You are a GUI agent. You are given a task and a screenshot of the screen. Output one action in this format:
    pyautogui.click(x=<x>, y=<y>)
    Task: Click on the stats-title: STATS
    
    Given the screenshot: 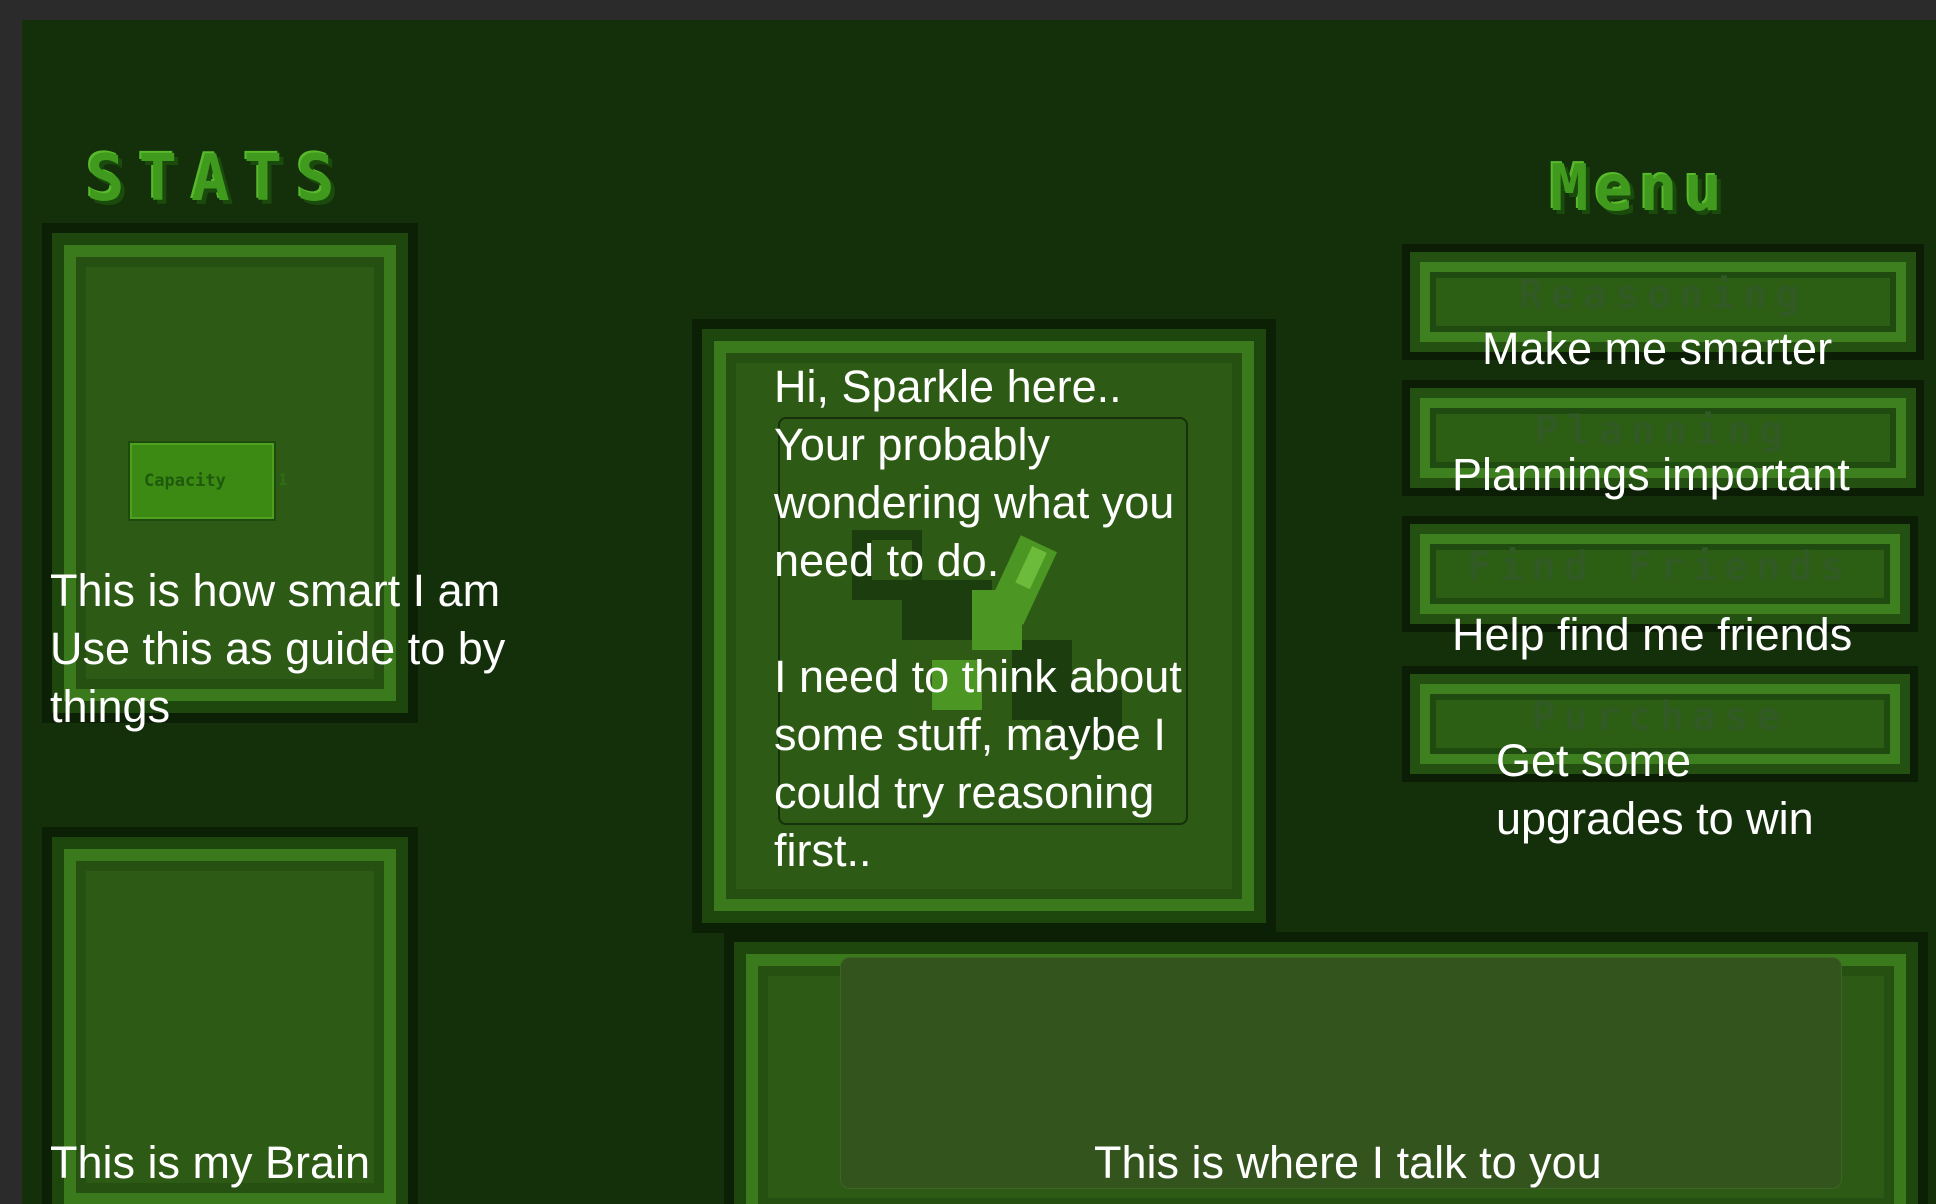 What is the action you would take?
    pyautogui.click(x=217, y=179)
    